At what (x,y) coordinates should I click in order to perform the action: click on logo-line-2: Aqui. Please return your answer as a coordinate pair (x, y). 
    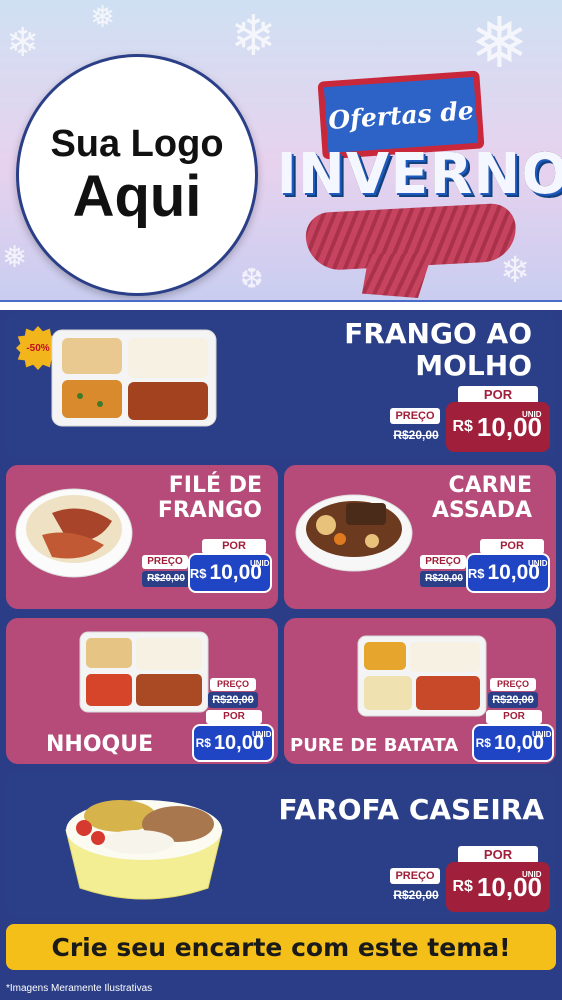
    Looking at the image, I should click on (137, 196).